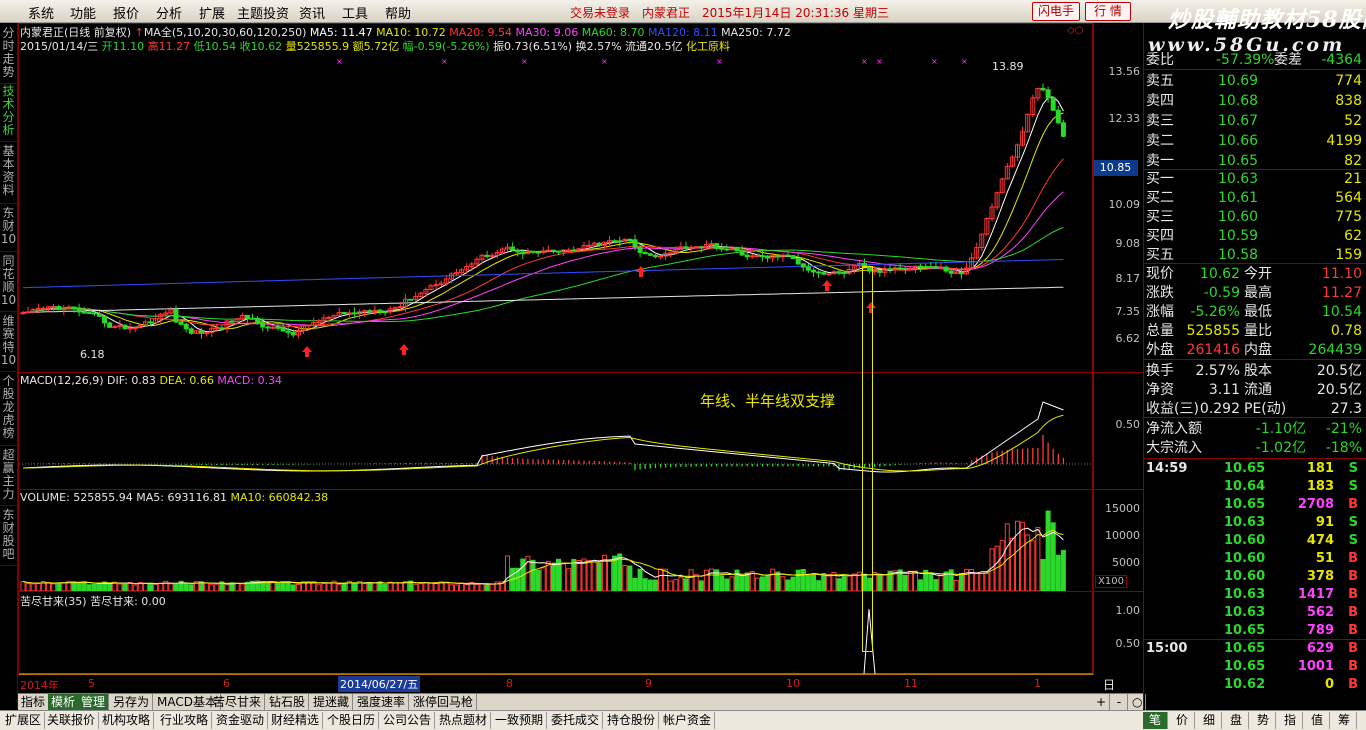 The height and width of the screenshot is (730, 1366). I want to click on tab-ticks: 笔, so click(1155, 720).